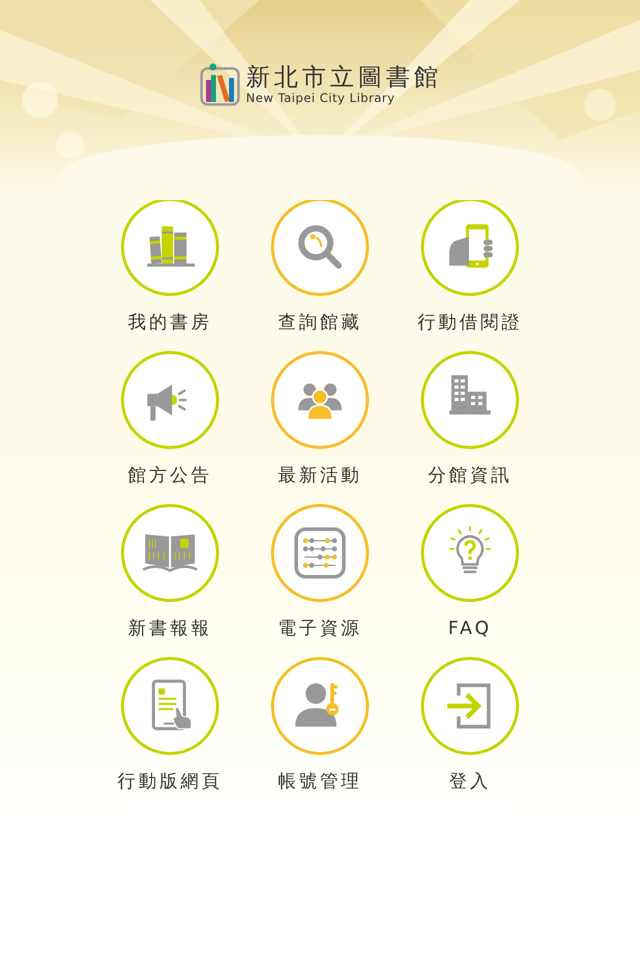 The width and height of the screenshot is (640, 960). What do you see at coordinates (170, 268) in the screenshot?
I see `menu-button: 我的書房` at bounding box center [170, 268].